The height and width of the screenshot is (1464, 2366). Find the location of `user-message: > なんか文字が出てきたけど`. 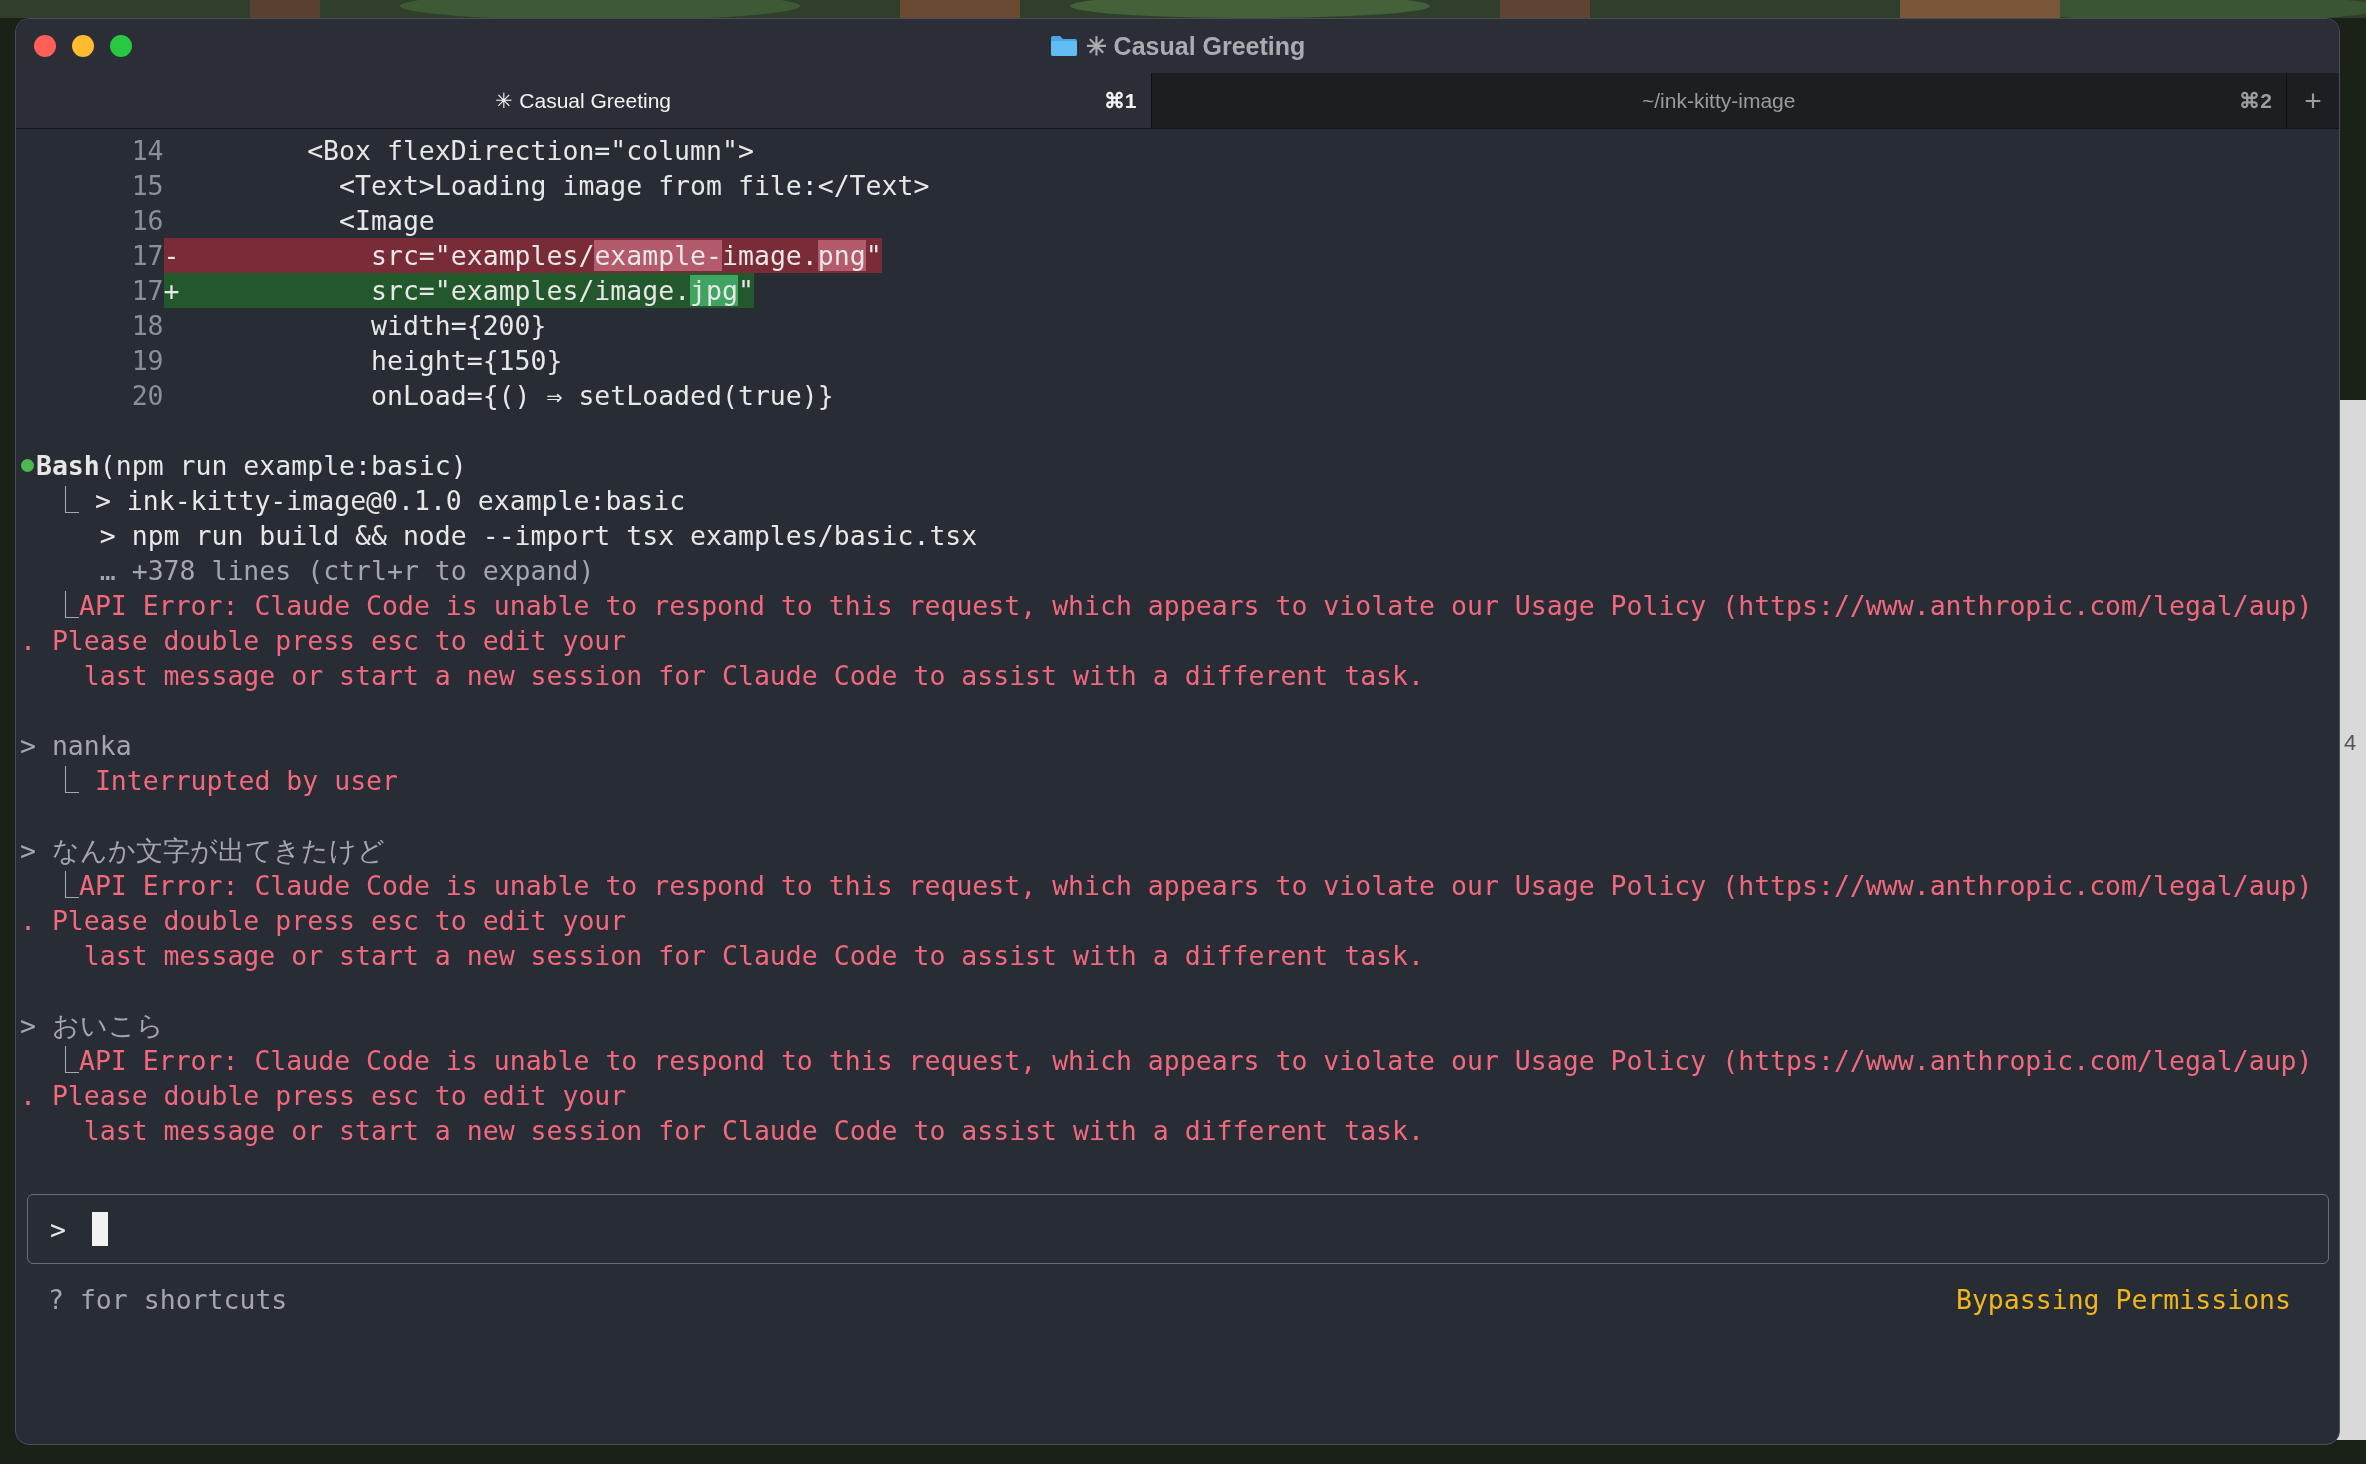

user-message: > なんか文字が出てきたけど is located at coordinates (202, 850).